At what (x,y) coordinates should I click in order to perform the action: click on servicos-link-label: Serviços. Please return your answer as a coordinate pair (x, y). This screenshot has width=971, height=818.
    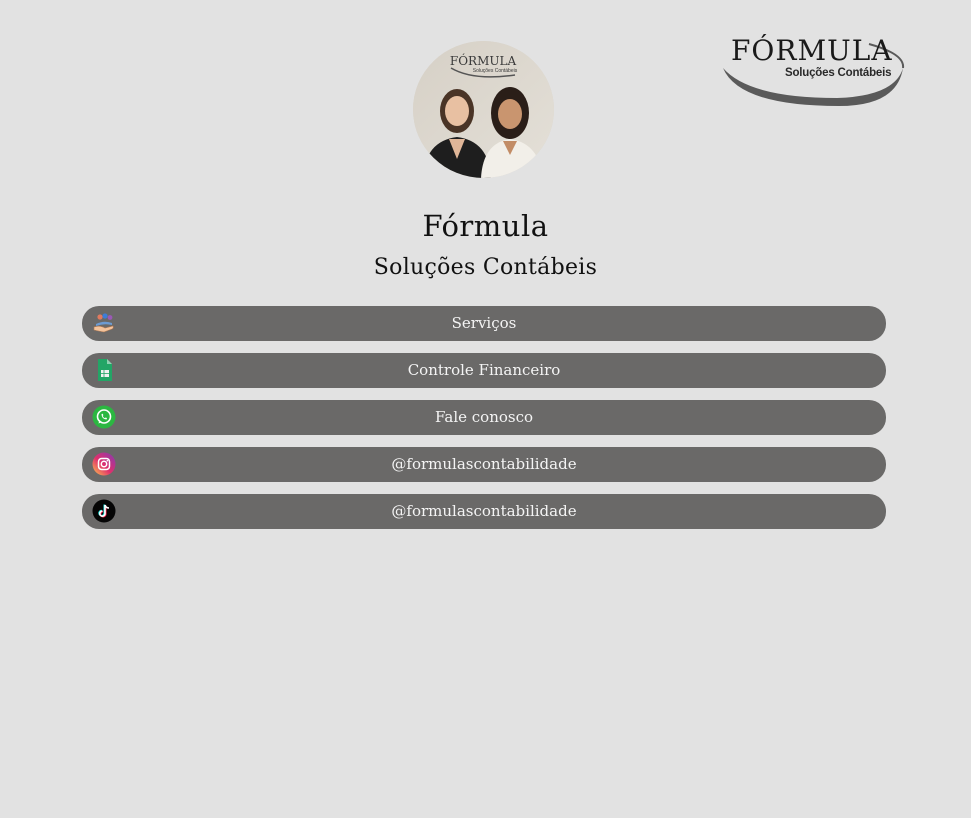
    Looking at the image, I should click on (484, 323).